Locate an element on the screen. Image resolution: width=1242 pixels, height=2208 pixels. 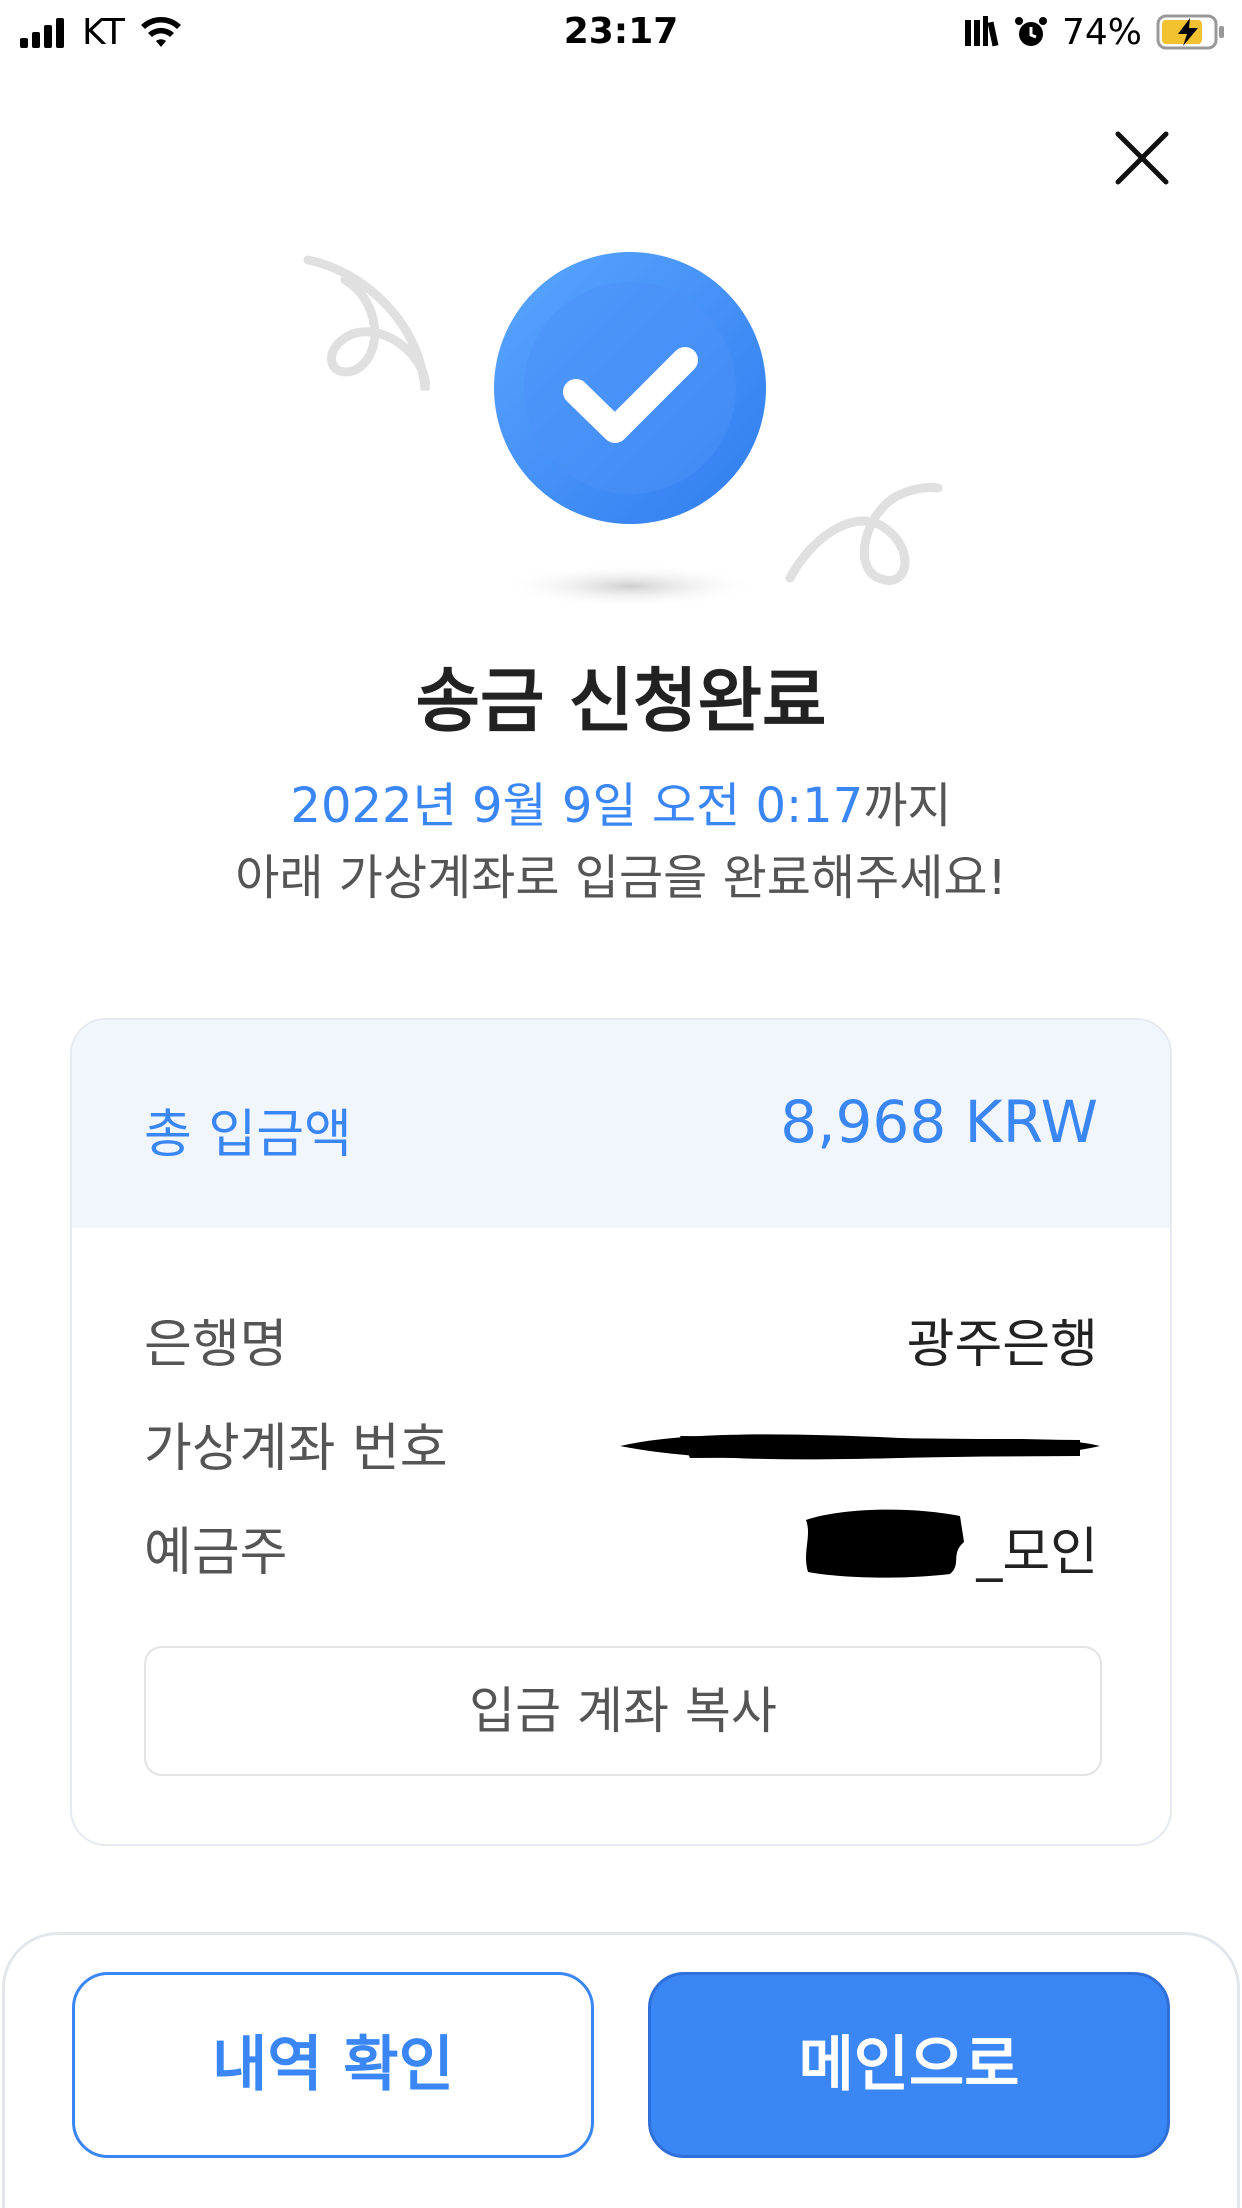
total-amount-value: 8,968 KRW is located at coordinates (939, 1122).